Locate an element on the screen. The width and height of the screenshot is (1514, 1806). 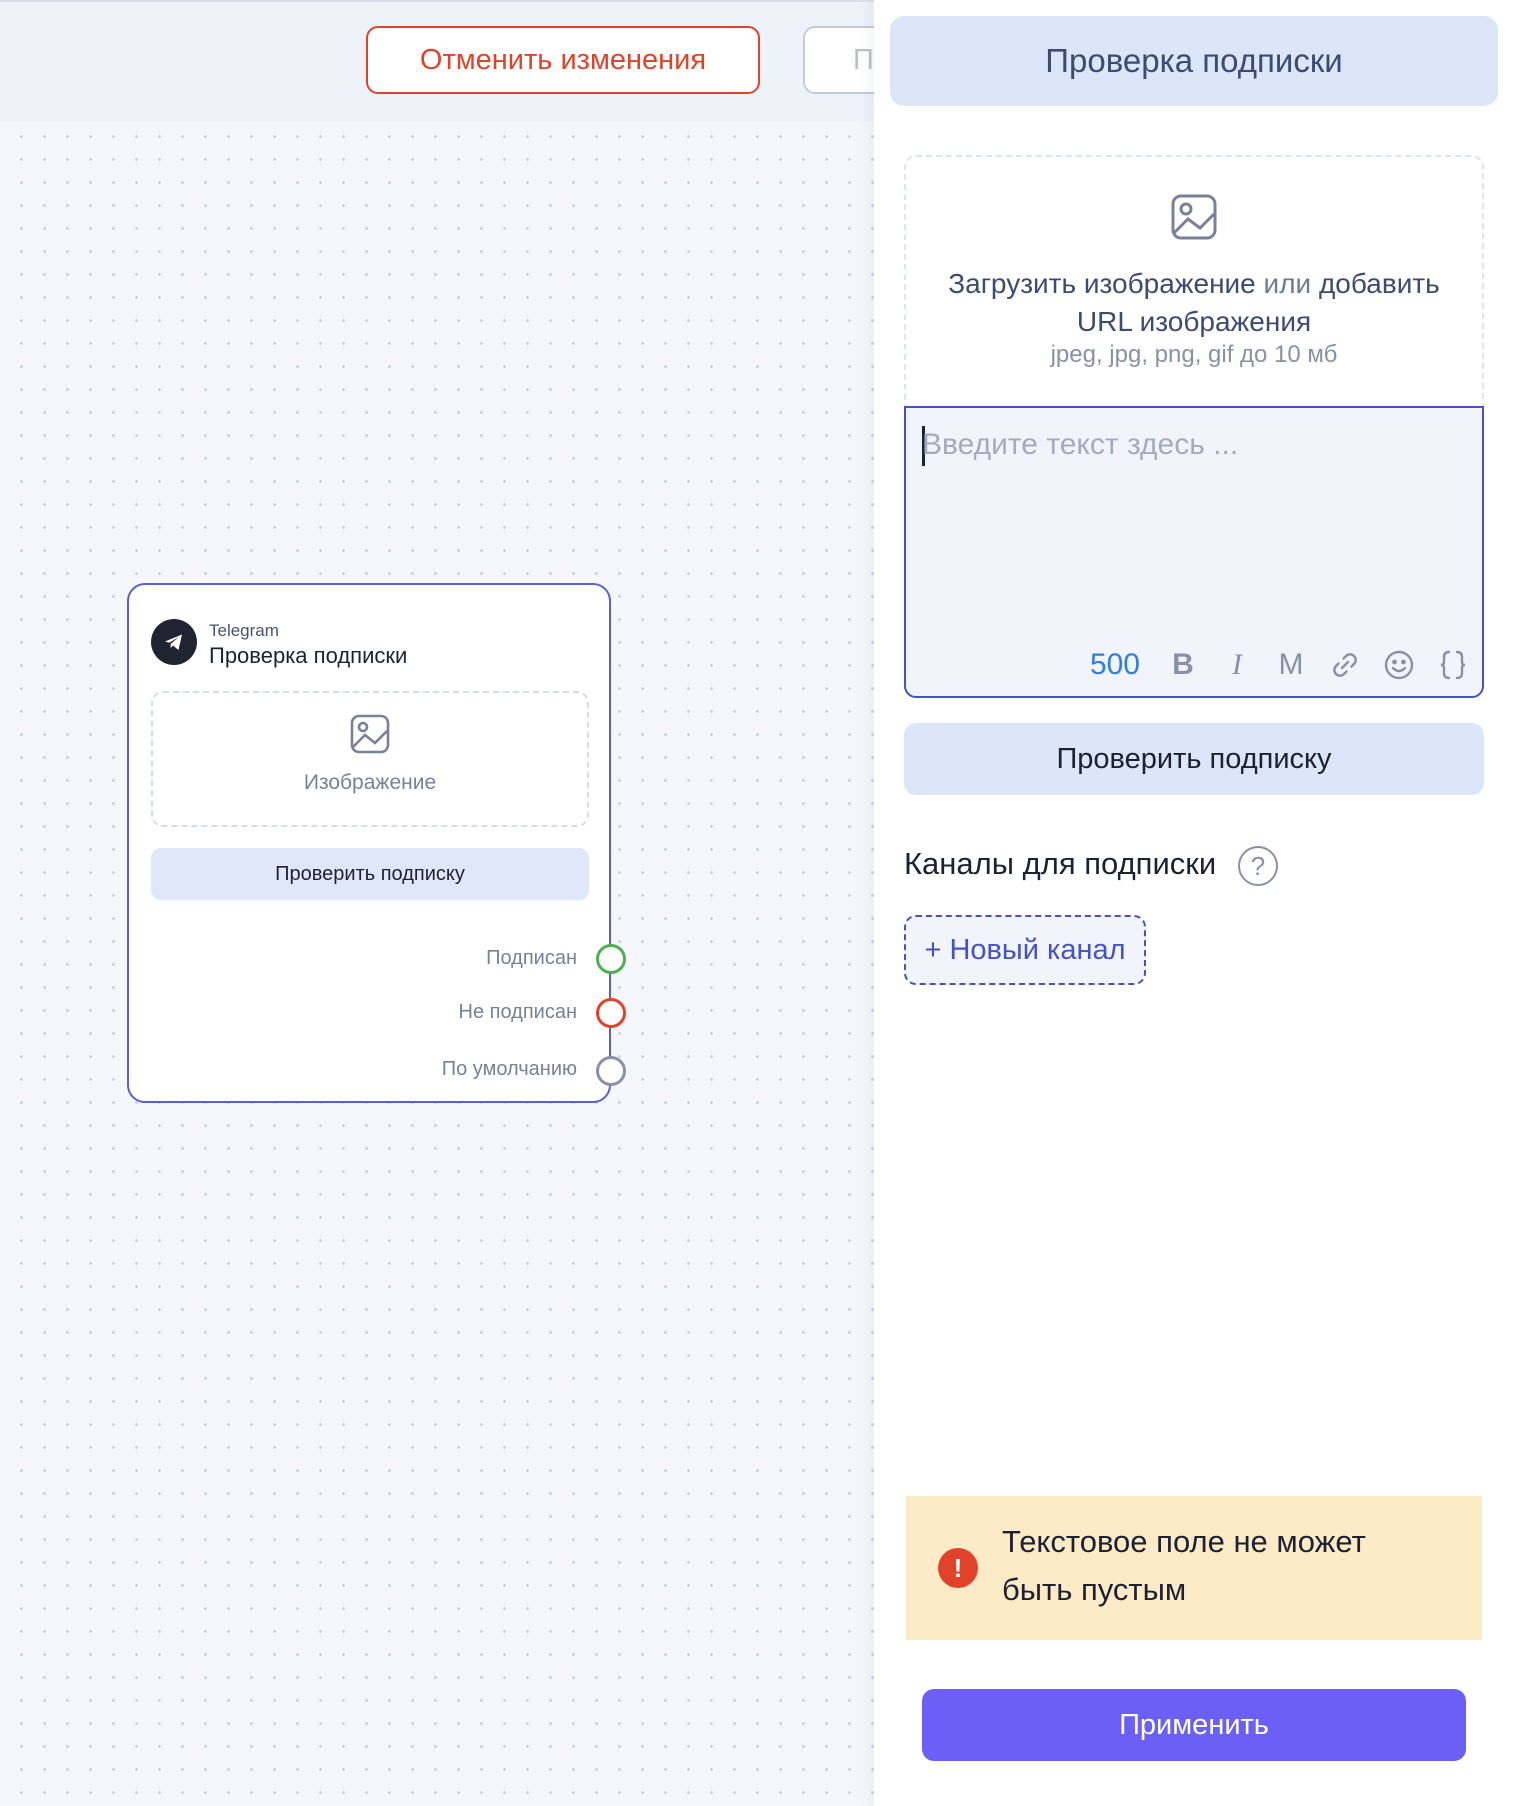
link-icon is located at coordinates (1345, 665).